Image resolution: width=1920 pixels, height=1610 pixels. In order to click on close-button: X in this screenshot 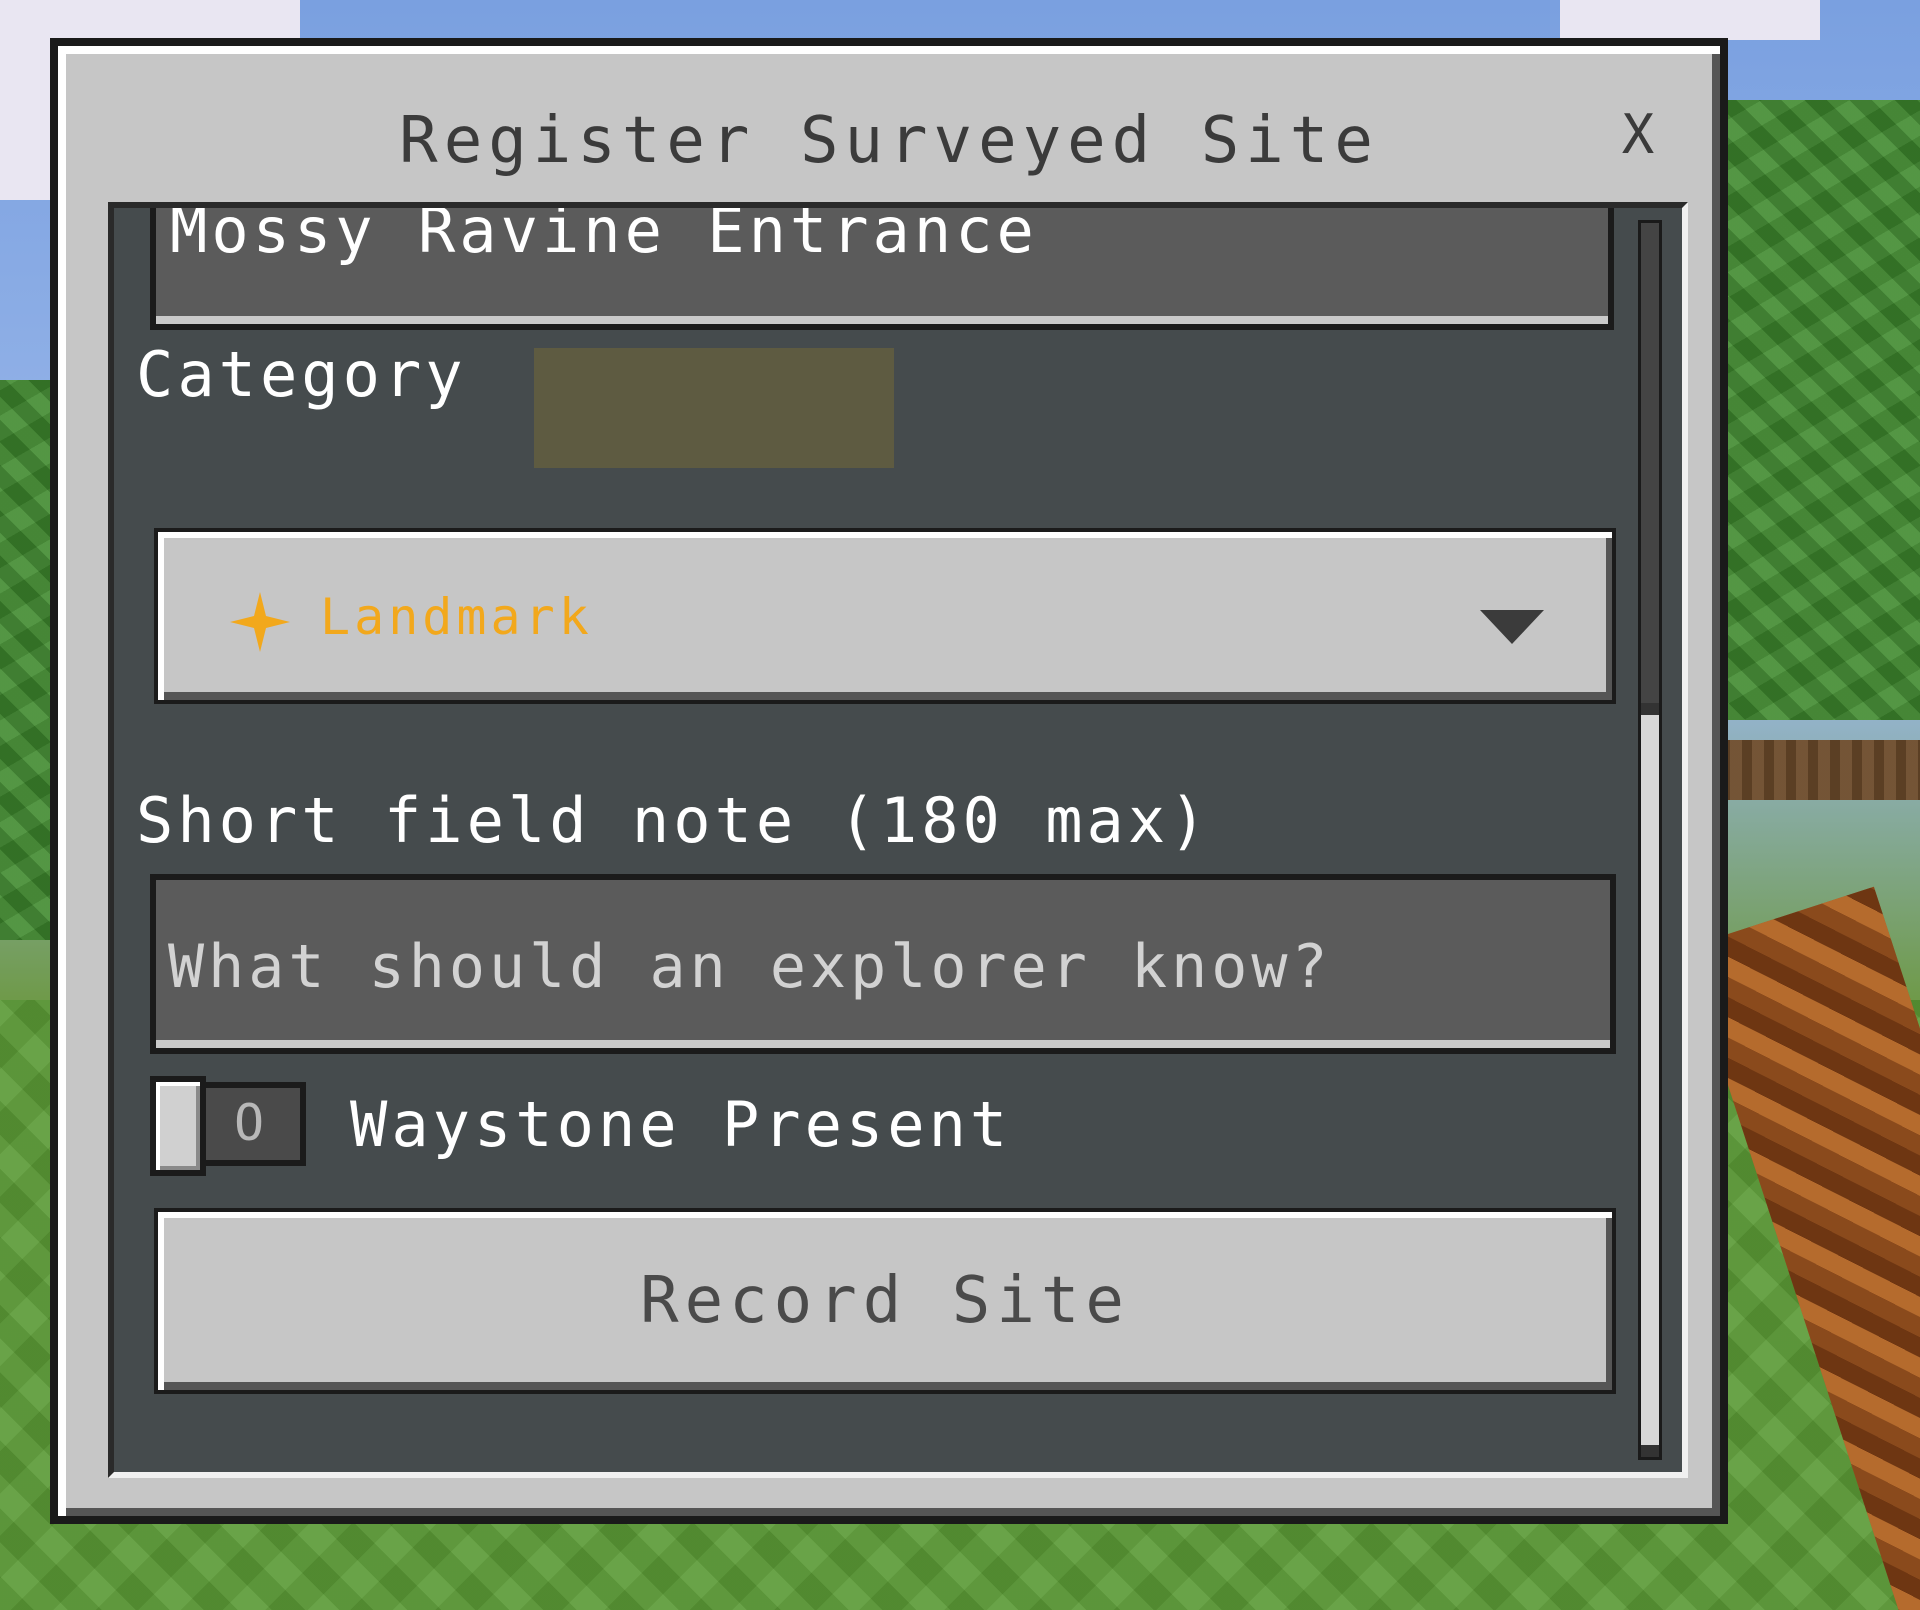, I will do `click(1638, 134)`.